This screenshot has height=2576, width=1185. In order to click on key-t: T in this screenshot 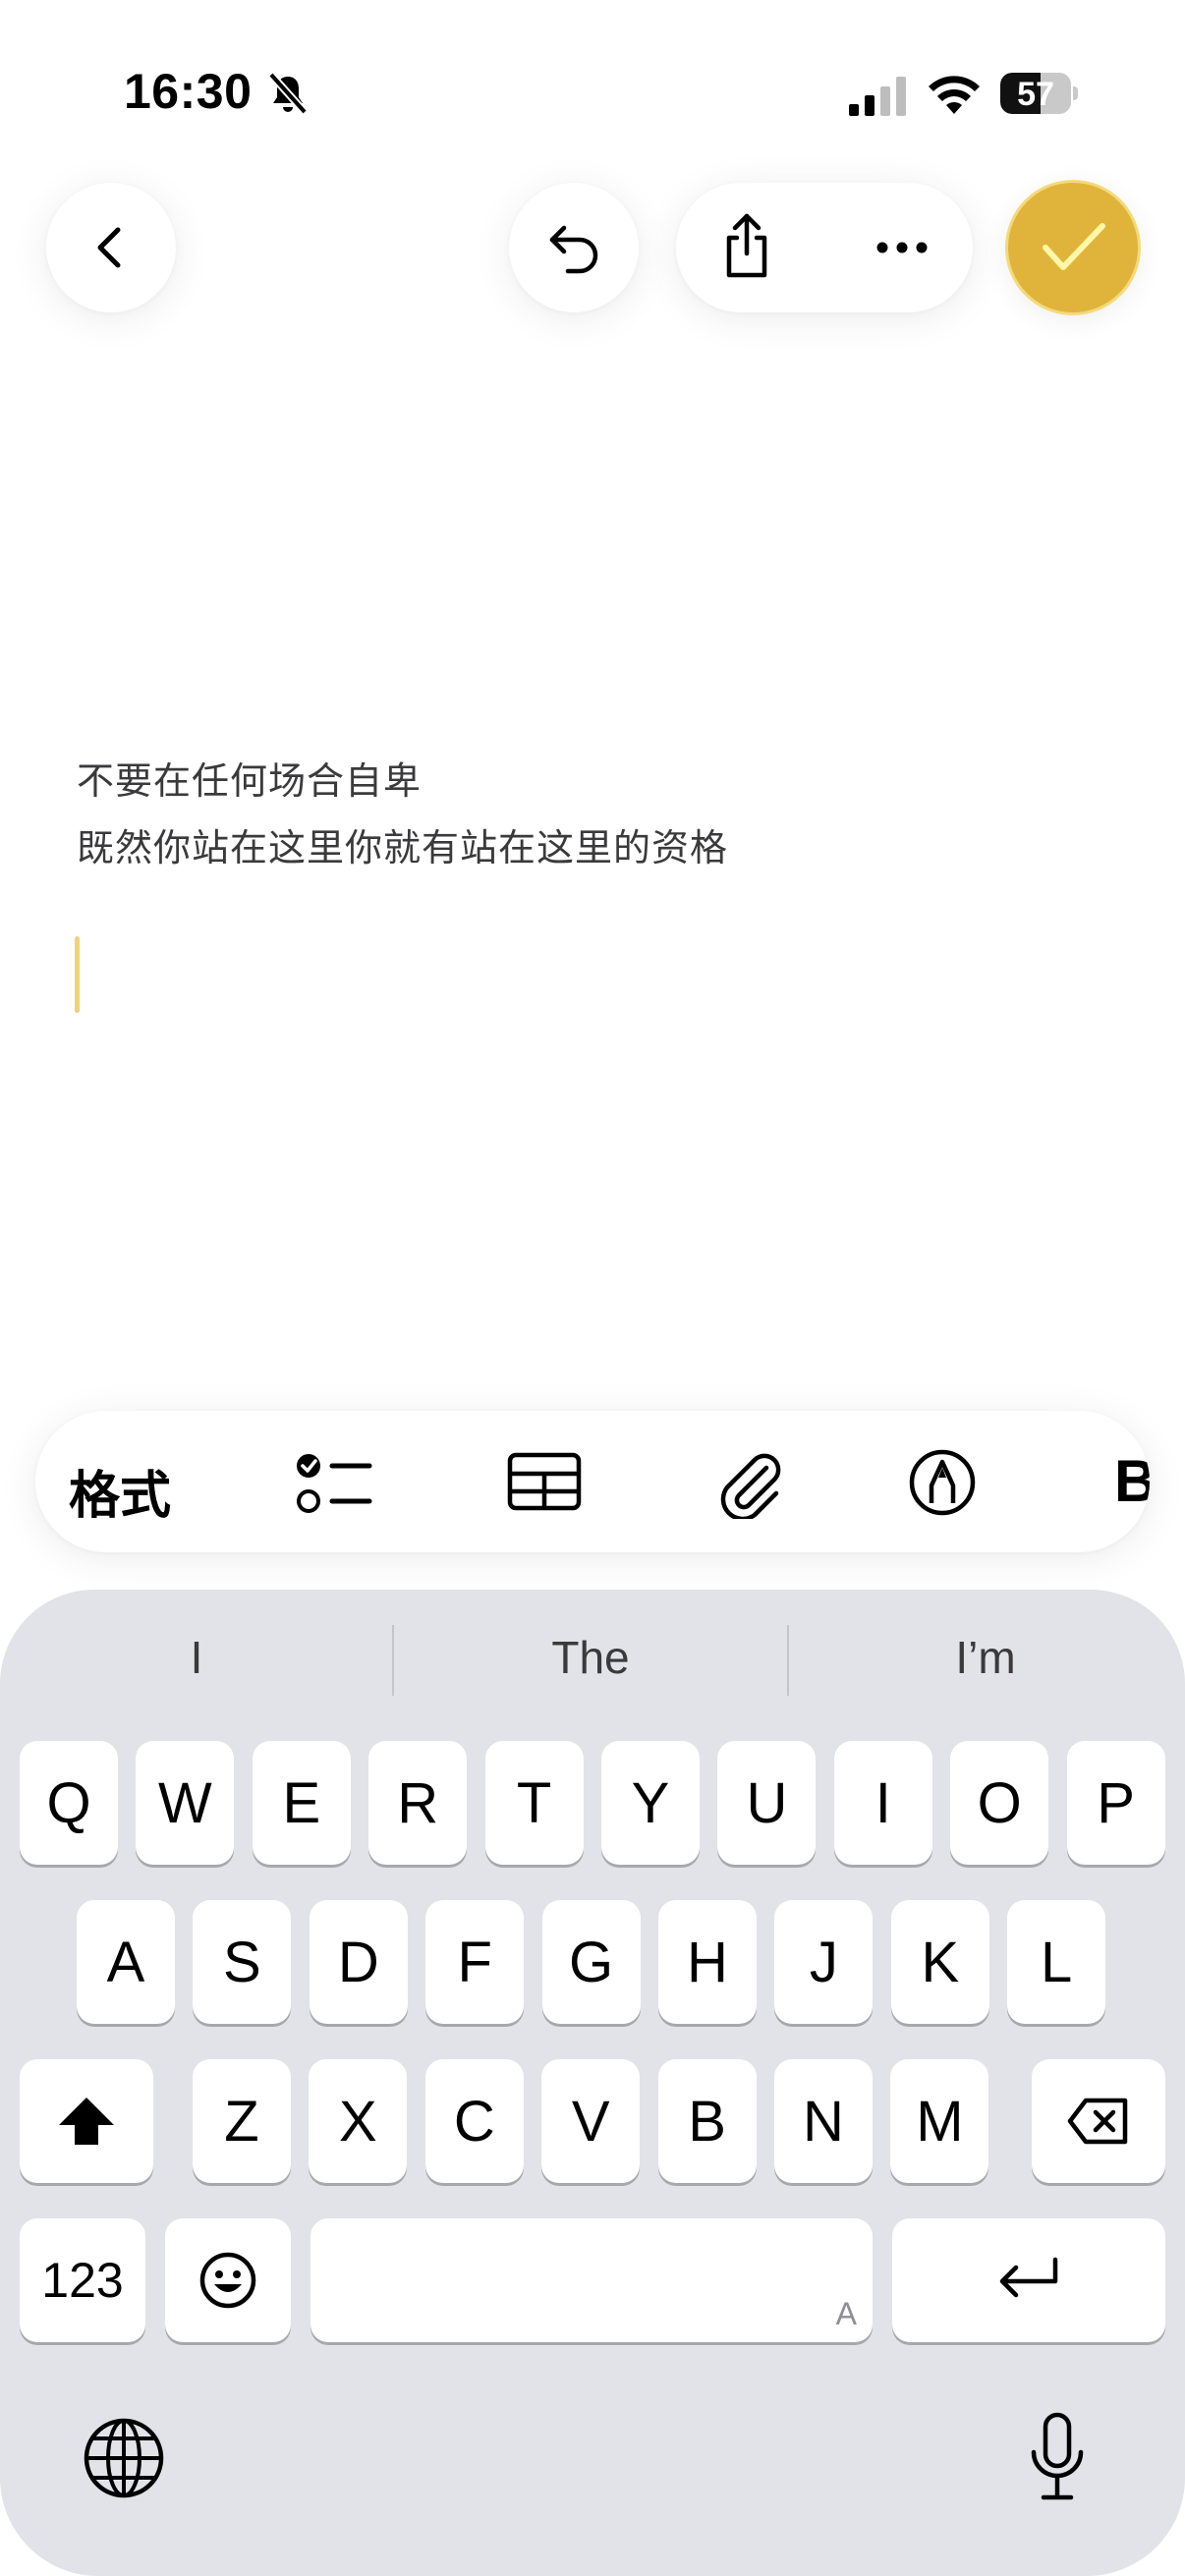, I will do `click(534, 1803)`.